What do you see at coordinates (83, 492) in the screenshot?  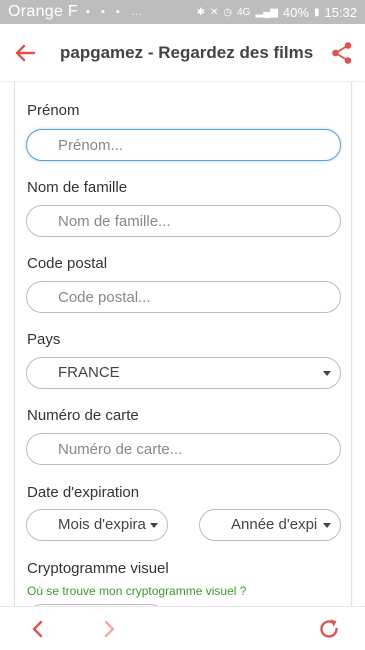 I see `expiration-label: Date d'expiration` at bounding box center [83, 492].